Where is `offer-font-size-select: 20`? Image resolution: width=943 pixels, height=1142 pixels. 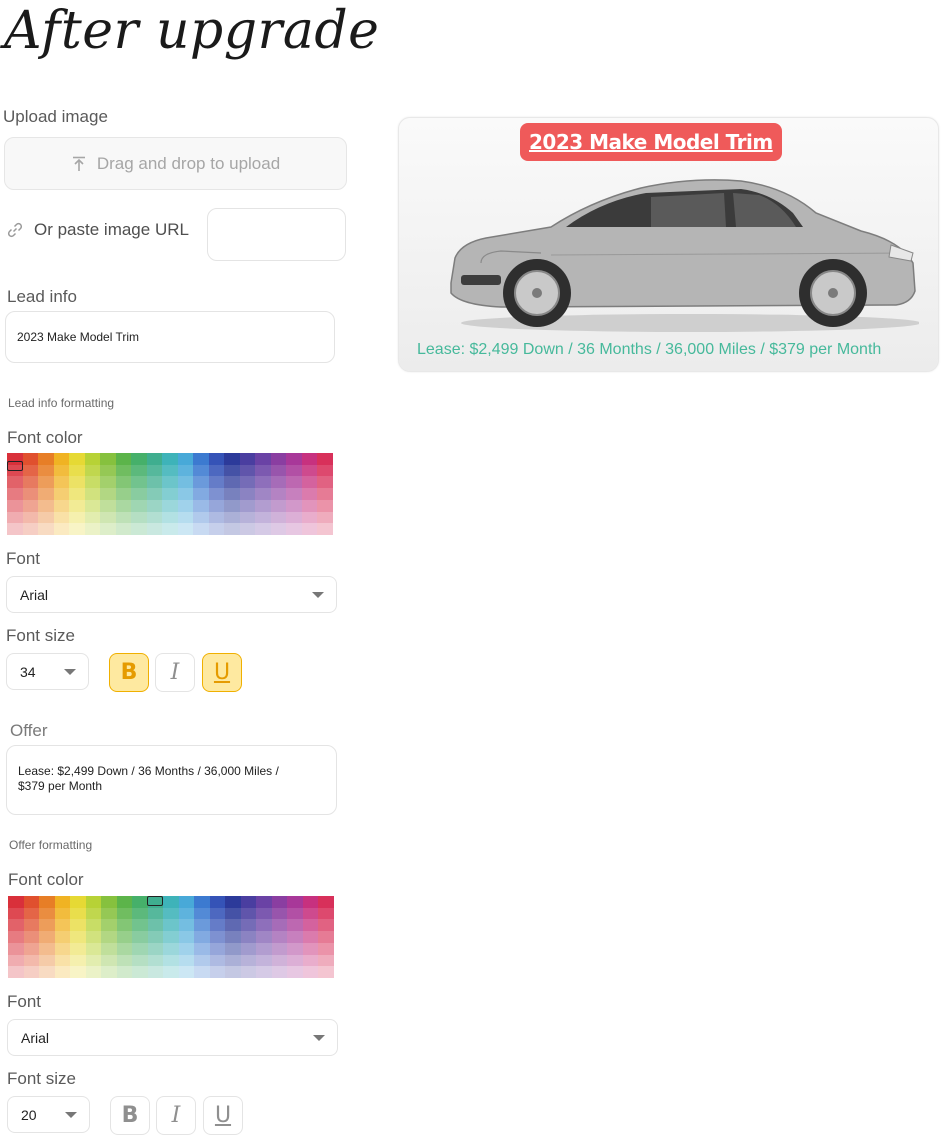
offer-font-size-select: 20 is located at coordinates (48, 1114).